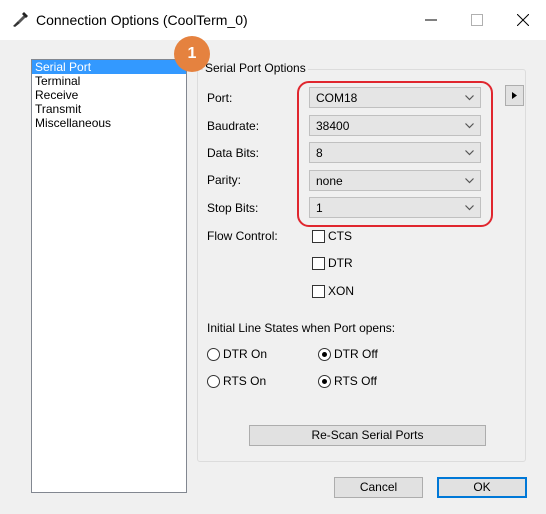 The image size is (546, 514). Describe the element at coordinates (233, 208) in the screenshot. I see `stop-bits-label: Stop Bits:` at that location.